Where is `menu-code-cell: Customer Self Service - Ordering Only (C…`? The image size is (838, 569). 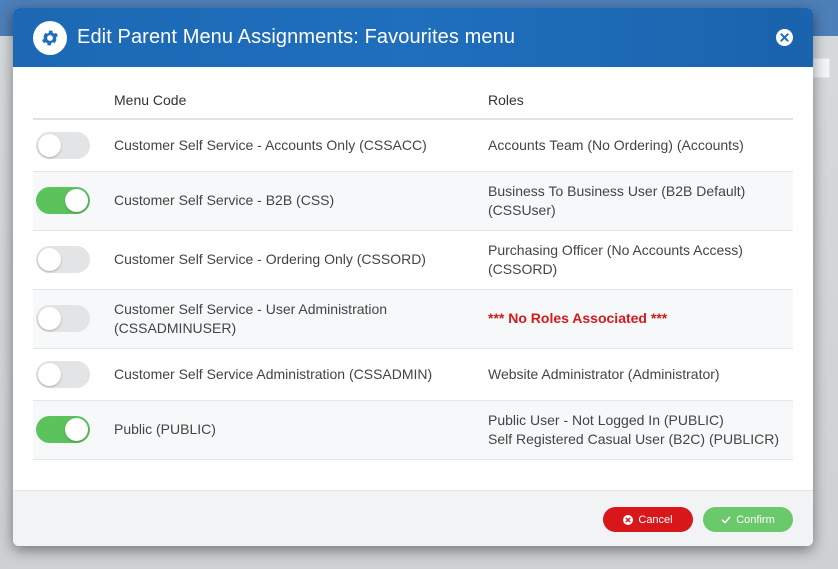 menu-code-cell: Customer Self Service - Ordering Only (C… is located at coordinates (301, 260).